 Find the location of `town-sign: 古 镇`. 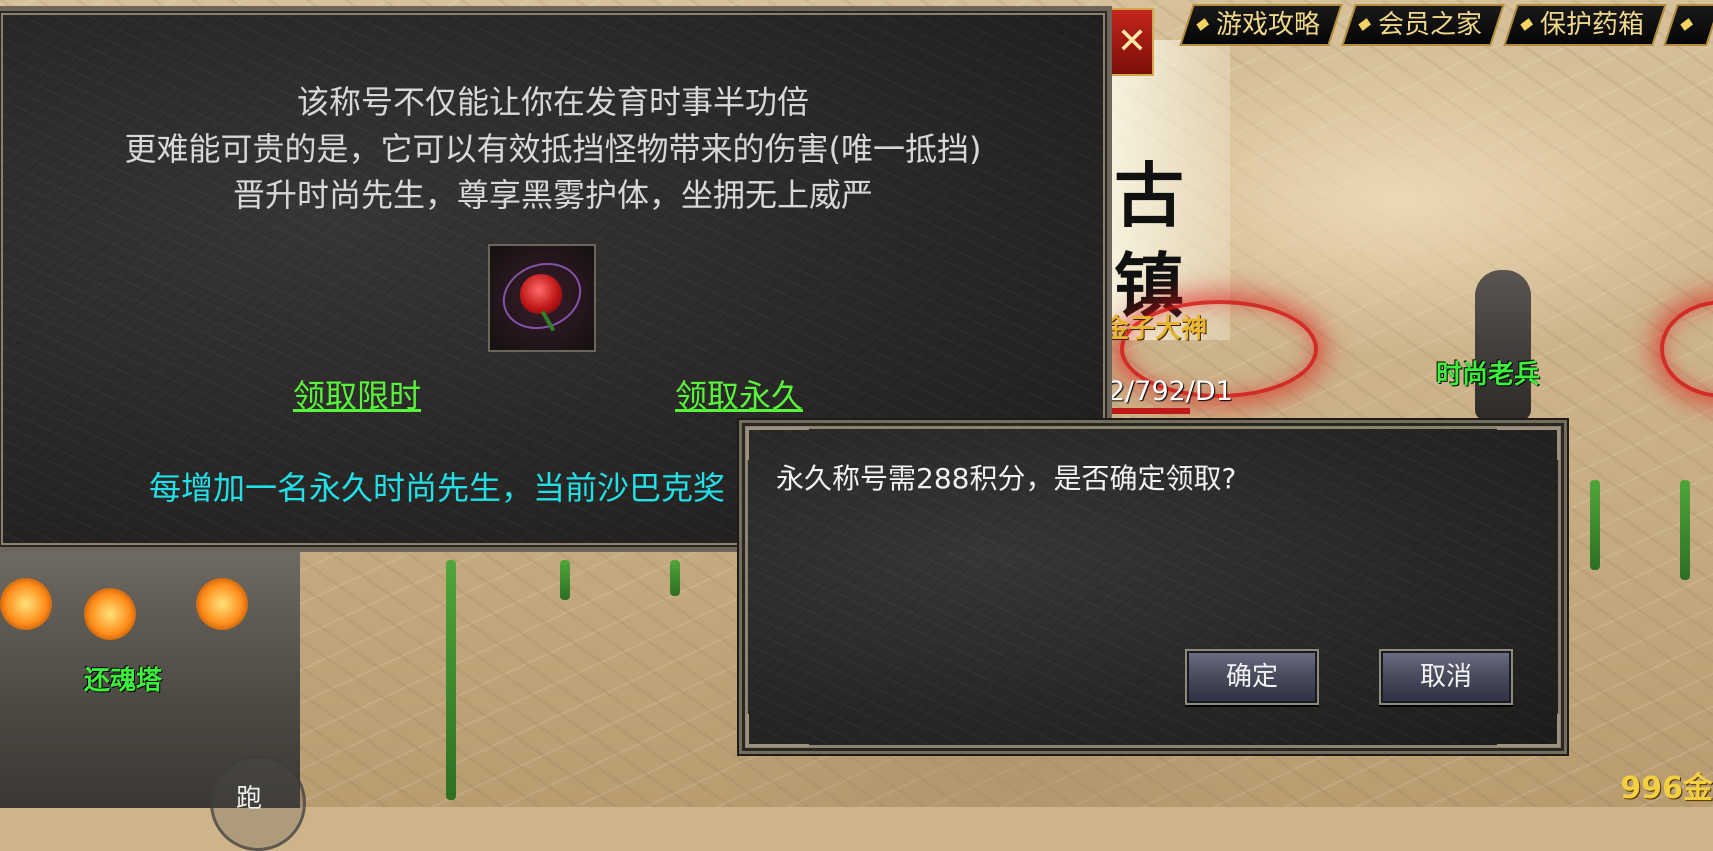

town-sign: 古 镇 is located at coordinates (1165, 190).